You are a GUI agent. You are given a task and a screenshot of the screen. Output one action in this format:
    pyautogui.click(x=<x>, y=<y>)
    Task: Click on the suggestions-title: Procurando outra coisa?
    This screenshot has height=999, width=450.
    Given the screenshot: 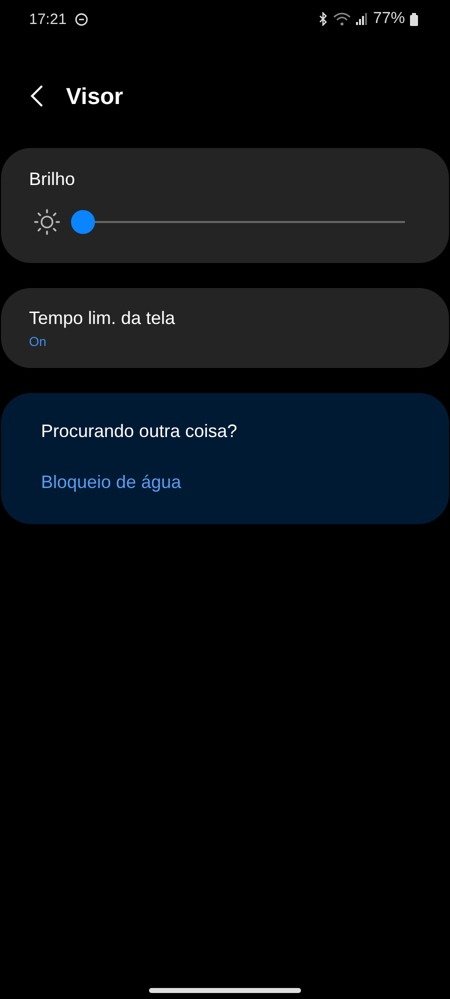 What is the action you would take?
    pyautogui.click(x=139, y=431)
    